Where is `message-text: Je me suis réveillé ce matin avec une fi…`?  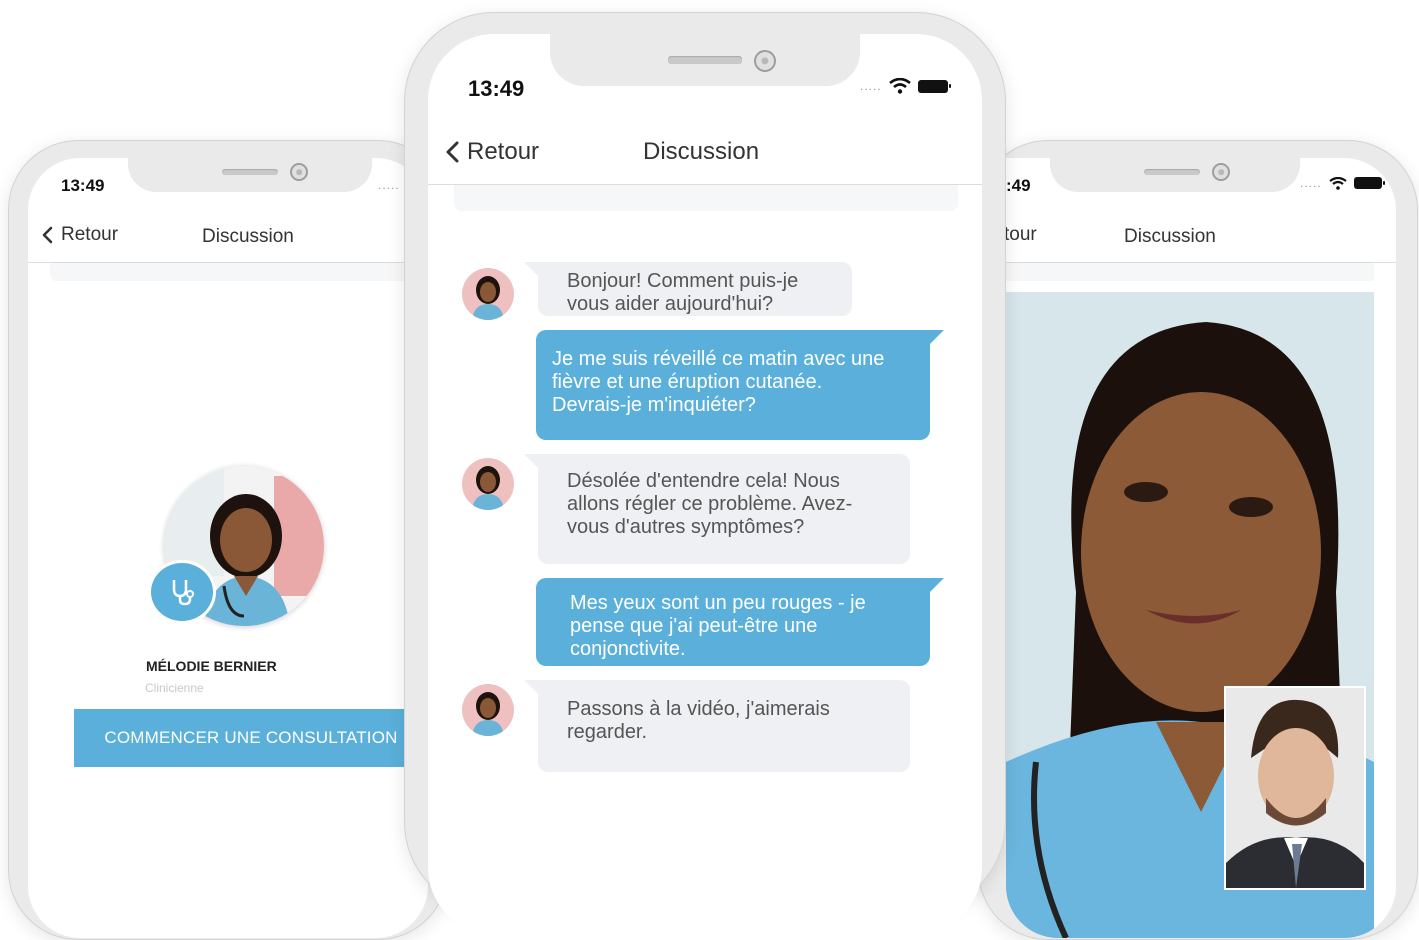
message-text: Je me suis réveillé ce matin avec une fi… is located at coordinates (718, 382).